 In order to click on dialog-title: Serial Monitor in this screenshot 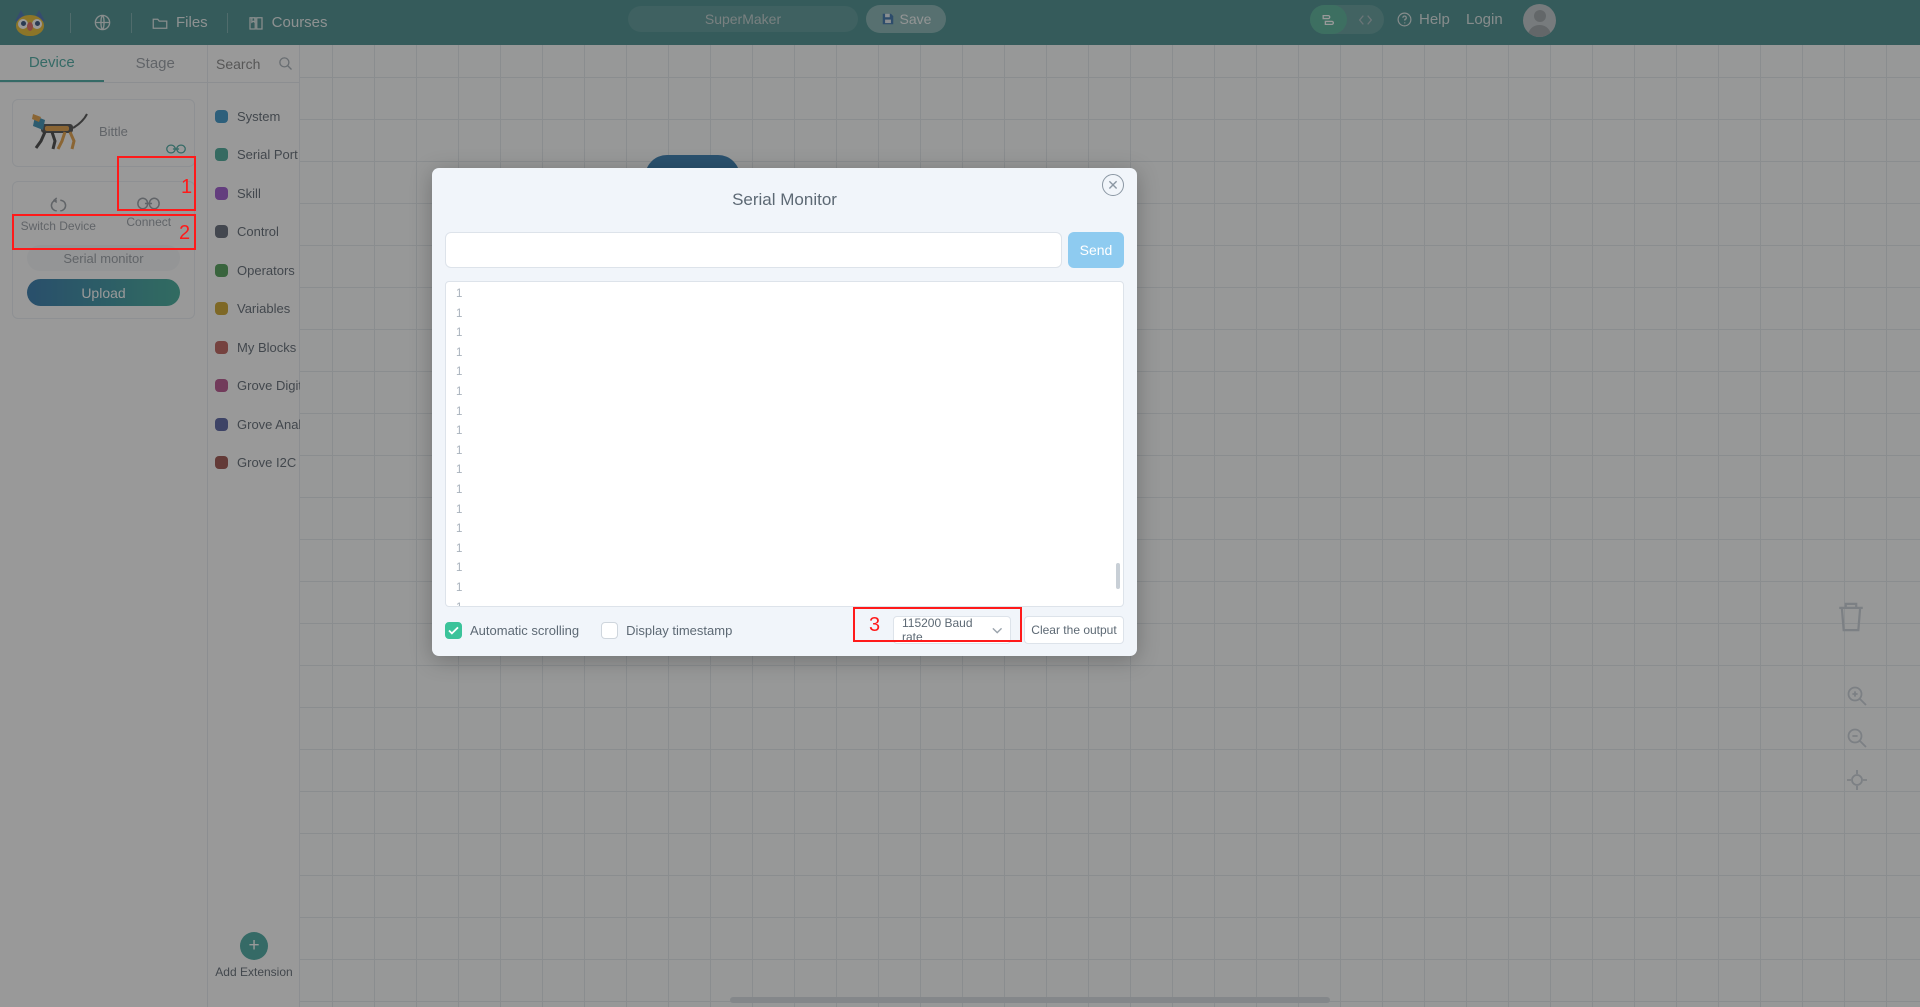, I will do `click(784, 199)`.